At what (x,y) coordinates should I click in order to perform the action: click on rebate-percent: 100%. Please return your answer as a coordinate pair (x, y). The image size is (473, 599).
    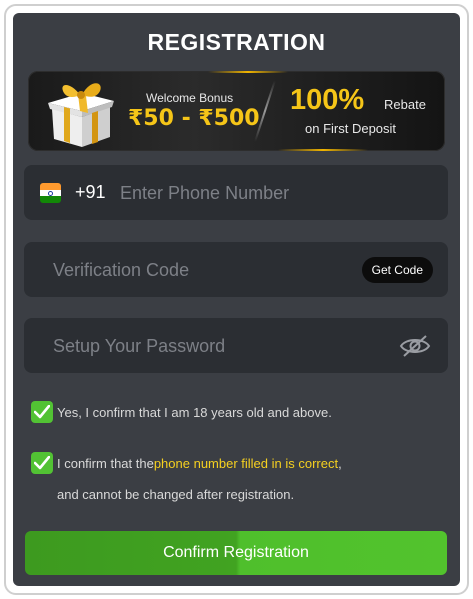
    Looking at the image, I should click on (327, 100).